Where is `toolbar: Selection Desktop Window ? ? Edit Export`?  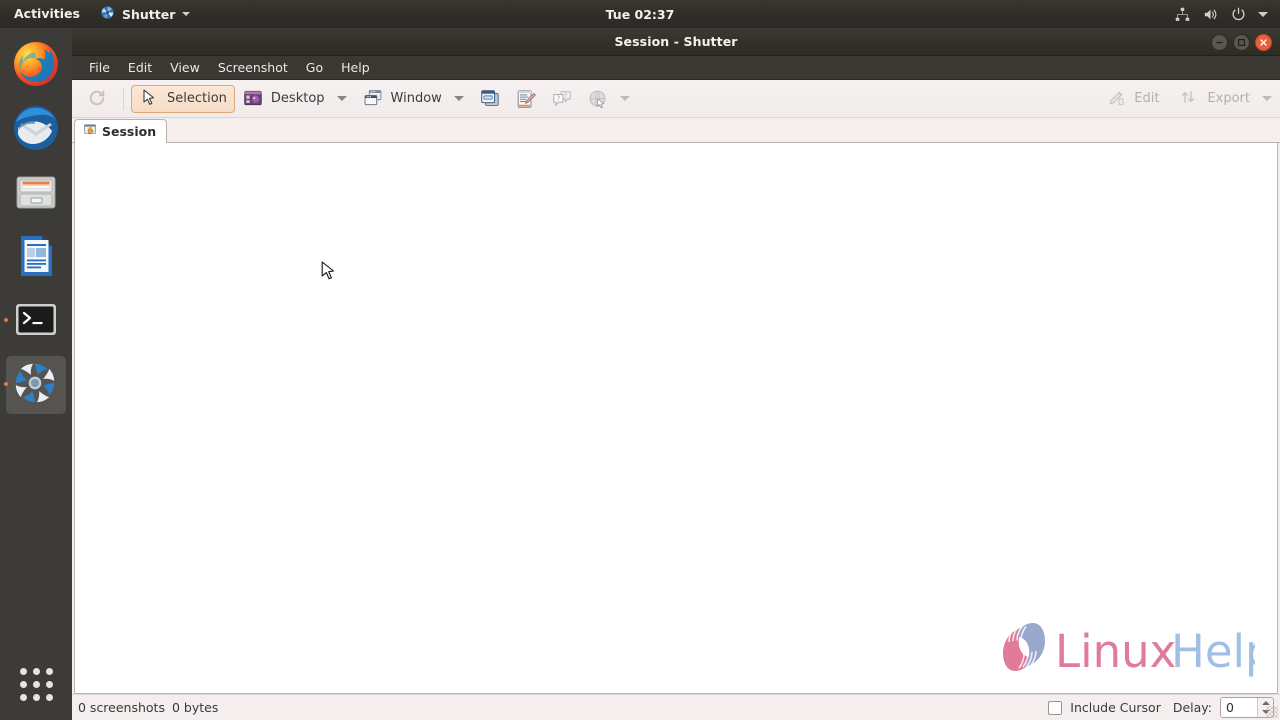
toolbar: Selection Desktop Window ? ? Edit Export is located at coordinates (676, 99).